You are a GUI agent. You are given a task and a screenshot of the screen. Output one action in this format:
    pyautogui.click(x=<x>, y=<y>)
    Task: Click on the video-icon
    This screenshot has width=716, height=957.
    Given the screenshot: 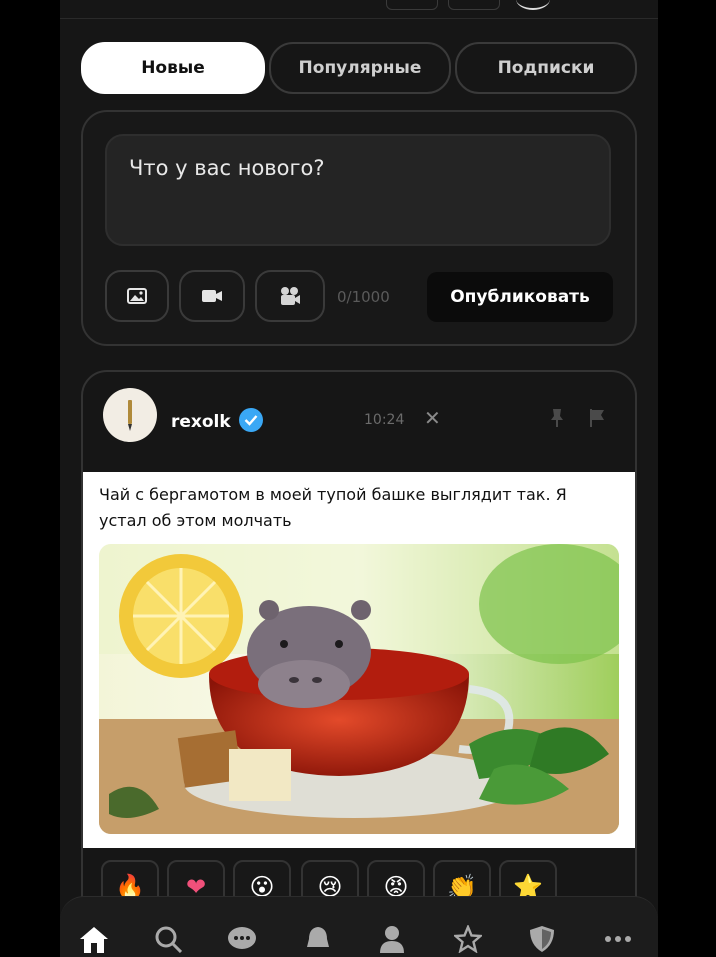 What is the action you would take?
    pyautogui.click(x=212, y=296)
    